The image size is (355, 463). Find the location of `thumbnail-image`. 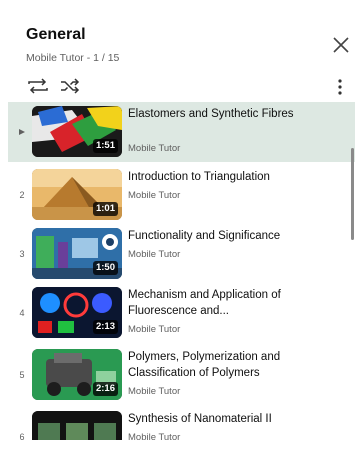

thumbnail-image is located at coordinates (77, 425).